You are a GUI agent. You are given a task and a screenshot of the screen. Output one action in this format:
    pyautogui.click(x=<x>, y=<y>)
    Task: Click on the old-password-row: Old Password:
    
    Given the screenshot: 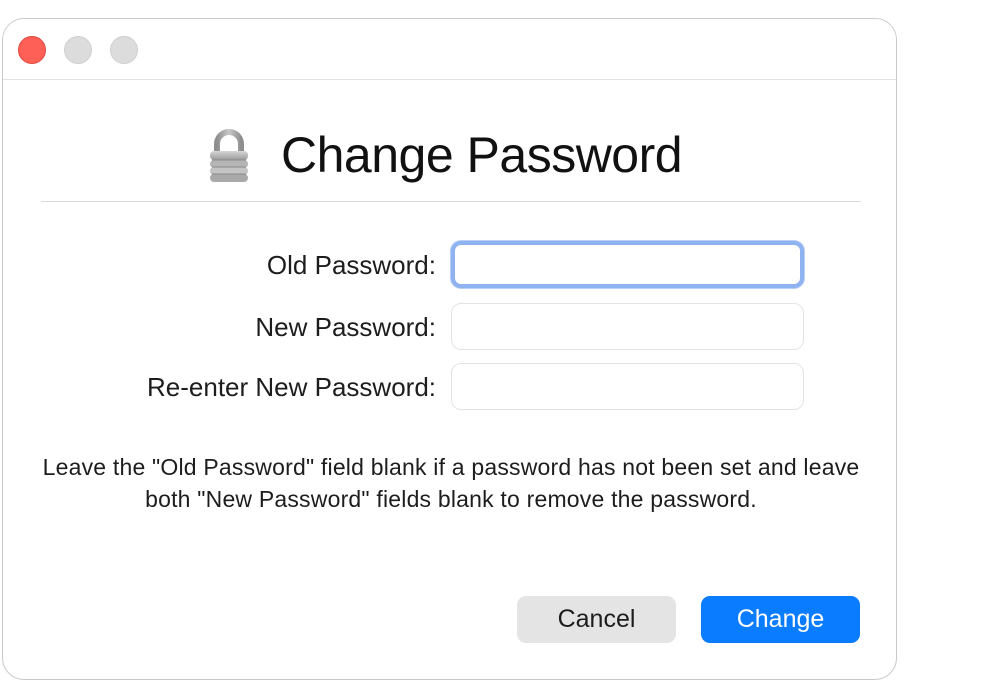 What is the action you would take?
    pyautogui.click(x=449, y=265)
    